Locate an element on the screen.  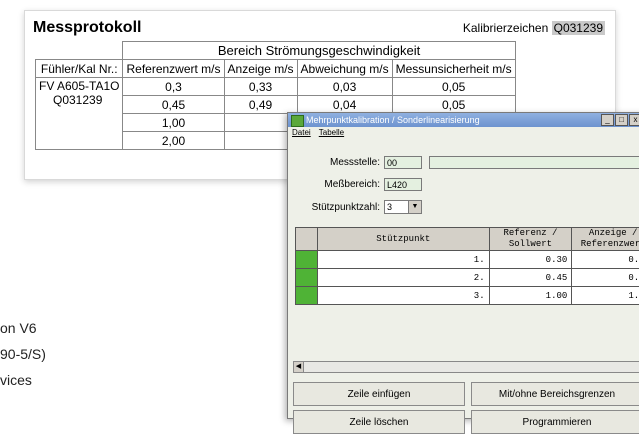
grid-cell-stuetzpunkt: 1. is located at coordinates (403, 260).